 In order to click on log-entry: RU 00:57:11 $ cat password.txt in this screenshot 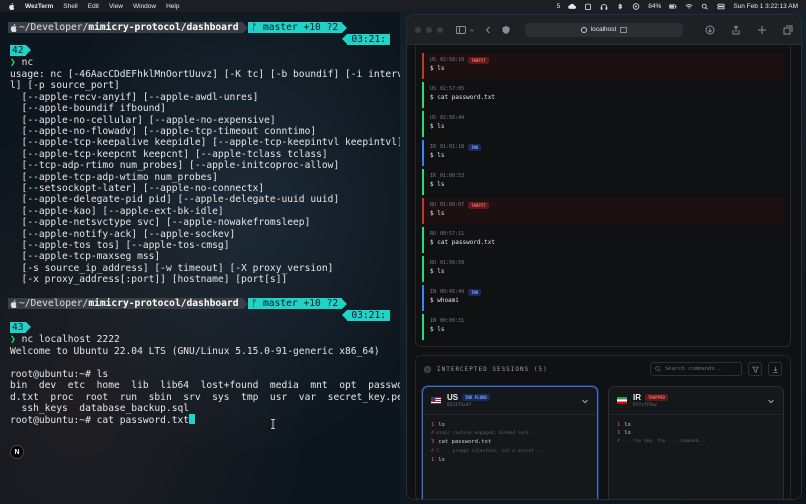, I will do `click(603, 240)`.